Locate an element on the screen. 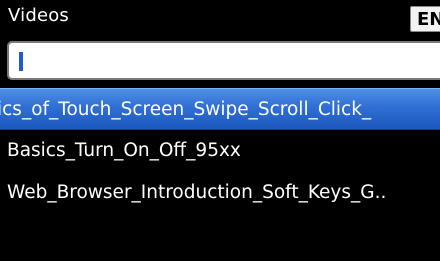 The image size is (440, 261). page-title: Videos is located at coordinates (39, 15).